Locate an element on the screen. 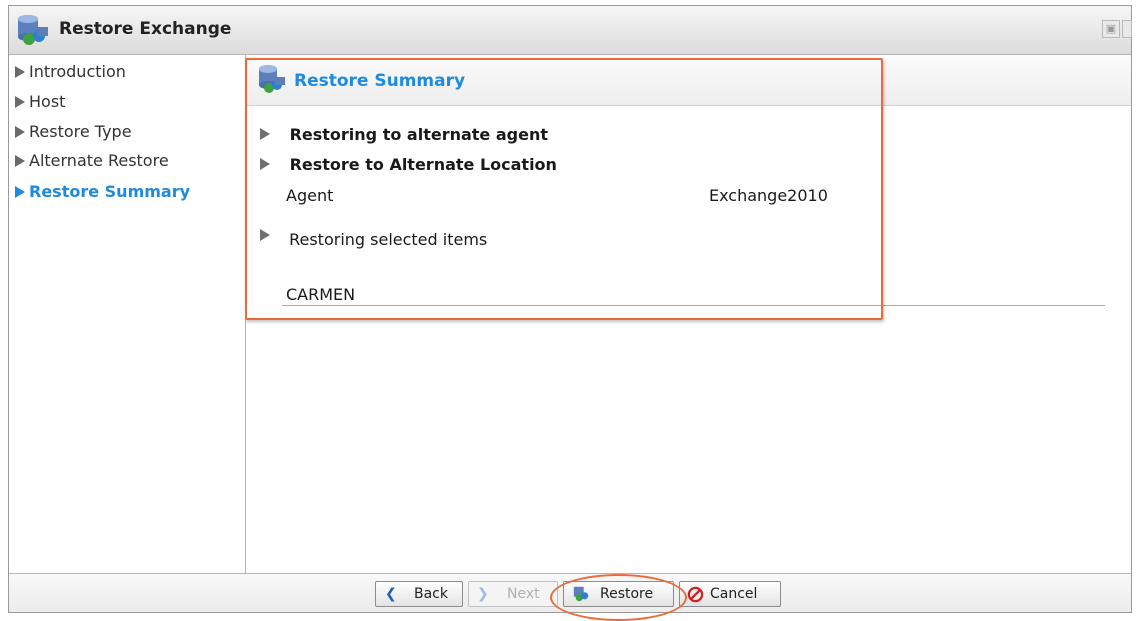 The image size is (1140, 621). nav-item-restore-summary: Restore Summary is located at coordinates (102, 191).